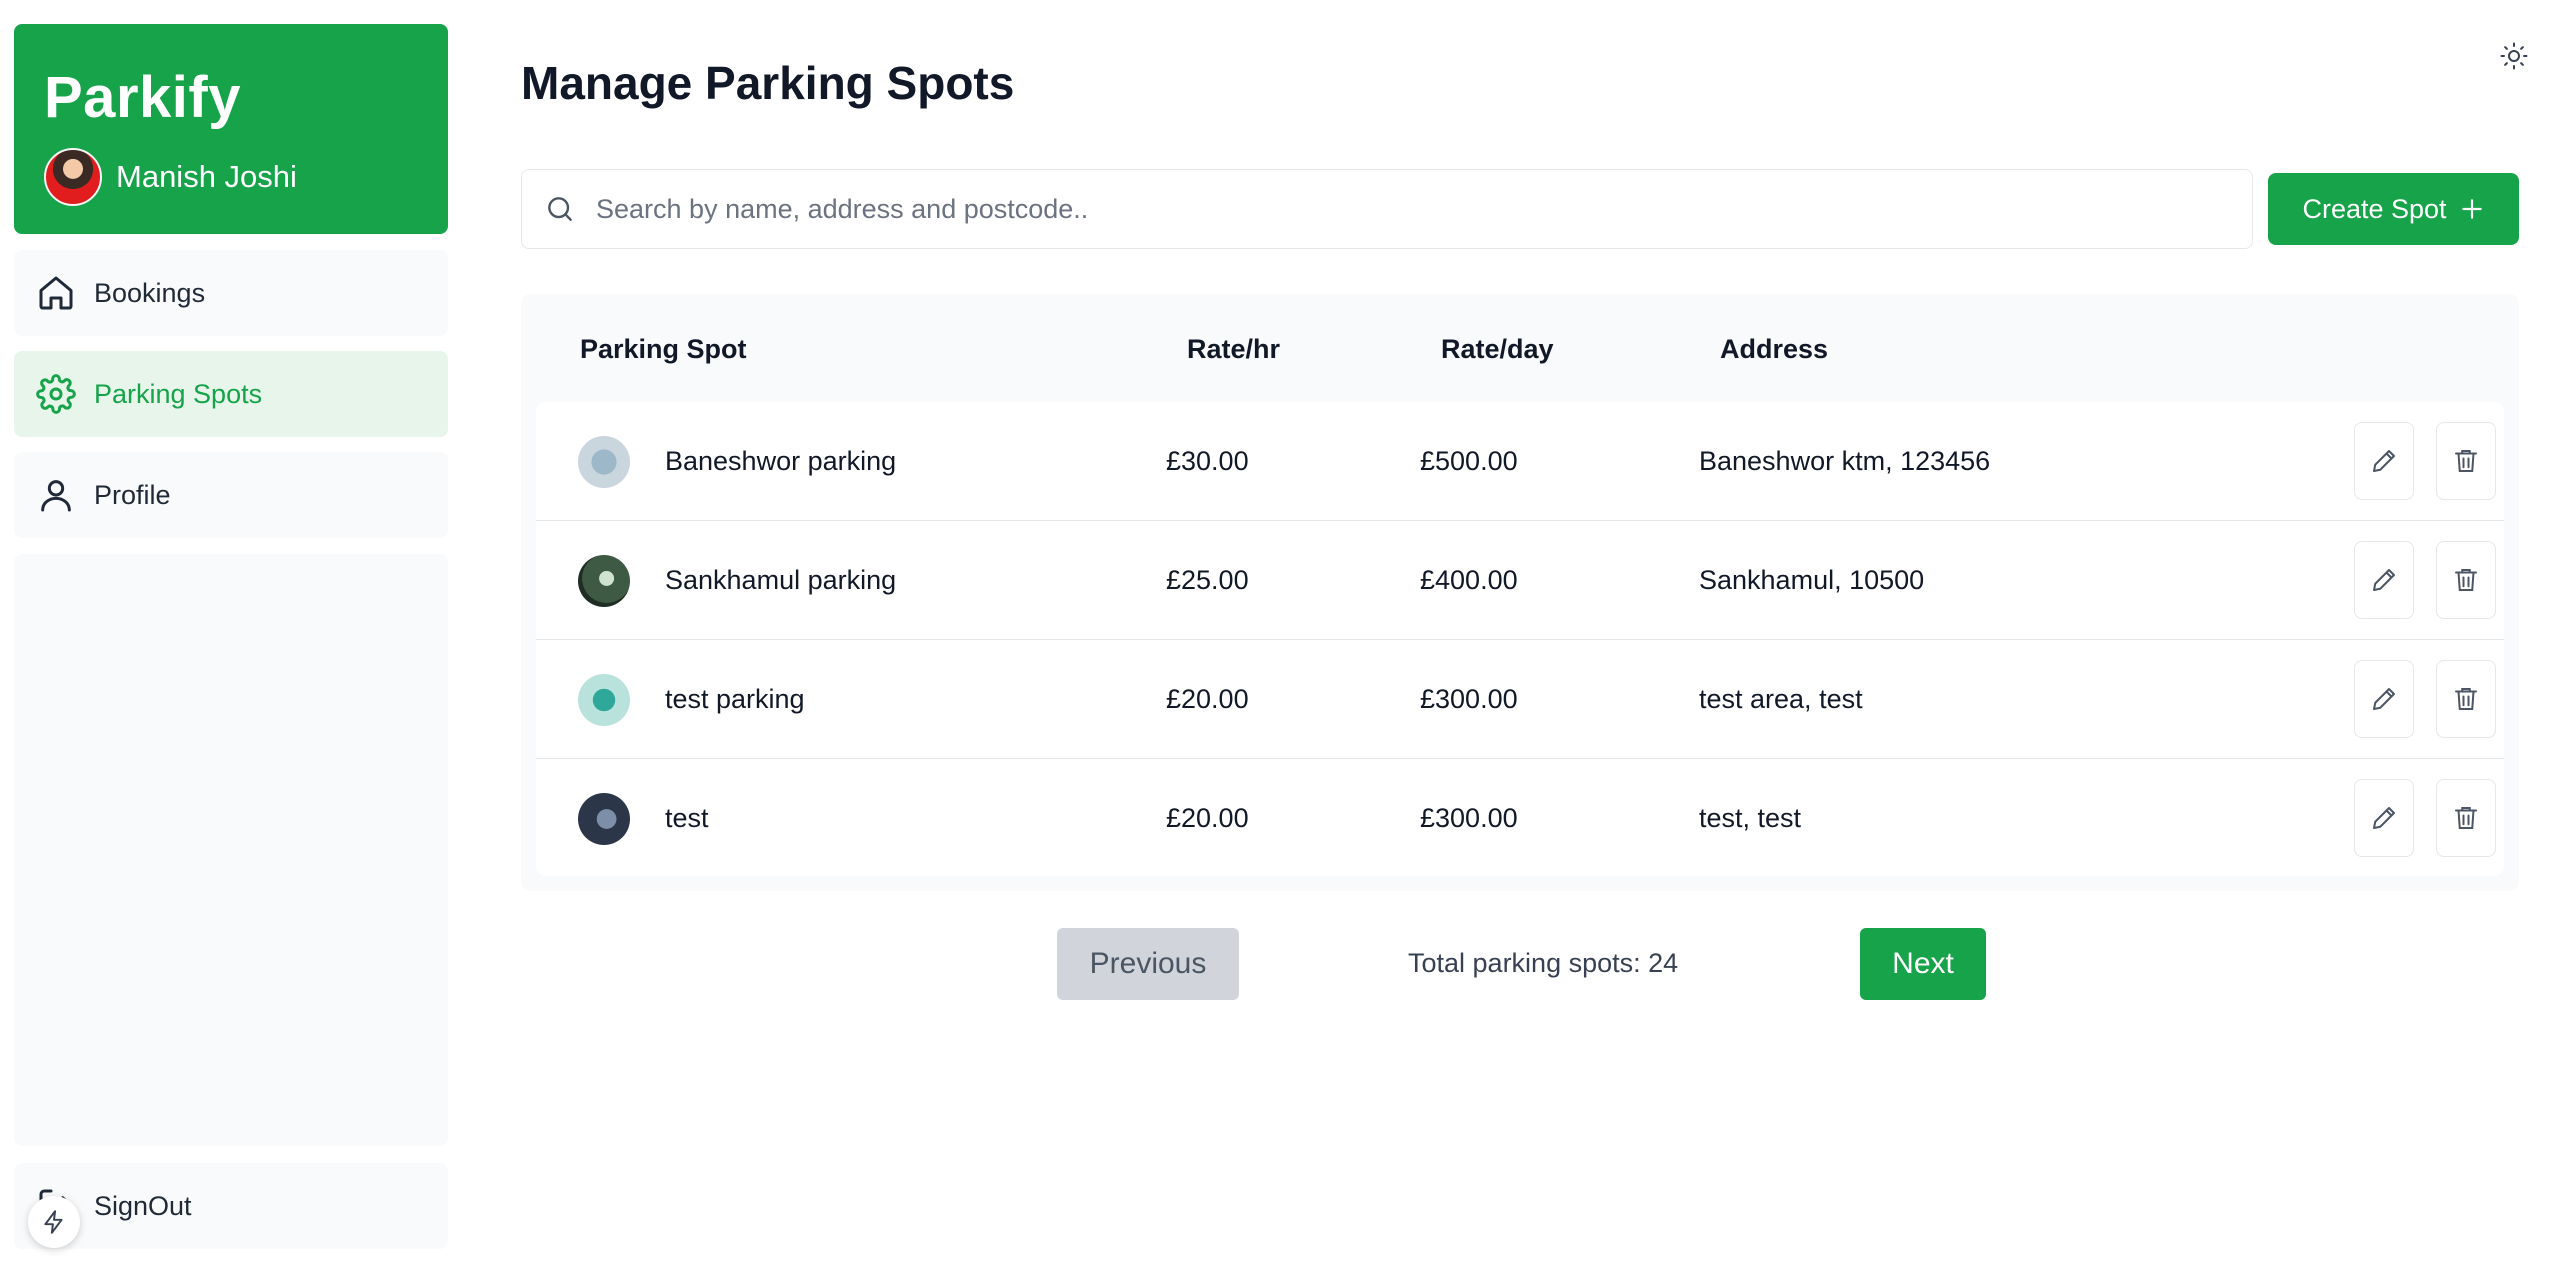 The image size is (2559, 1269). What do you see at coordinates (56, 394) in the screenshot?
I see `gear-icon` at bounding box center [56, 394].